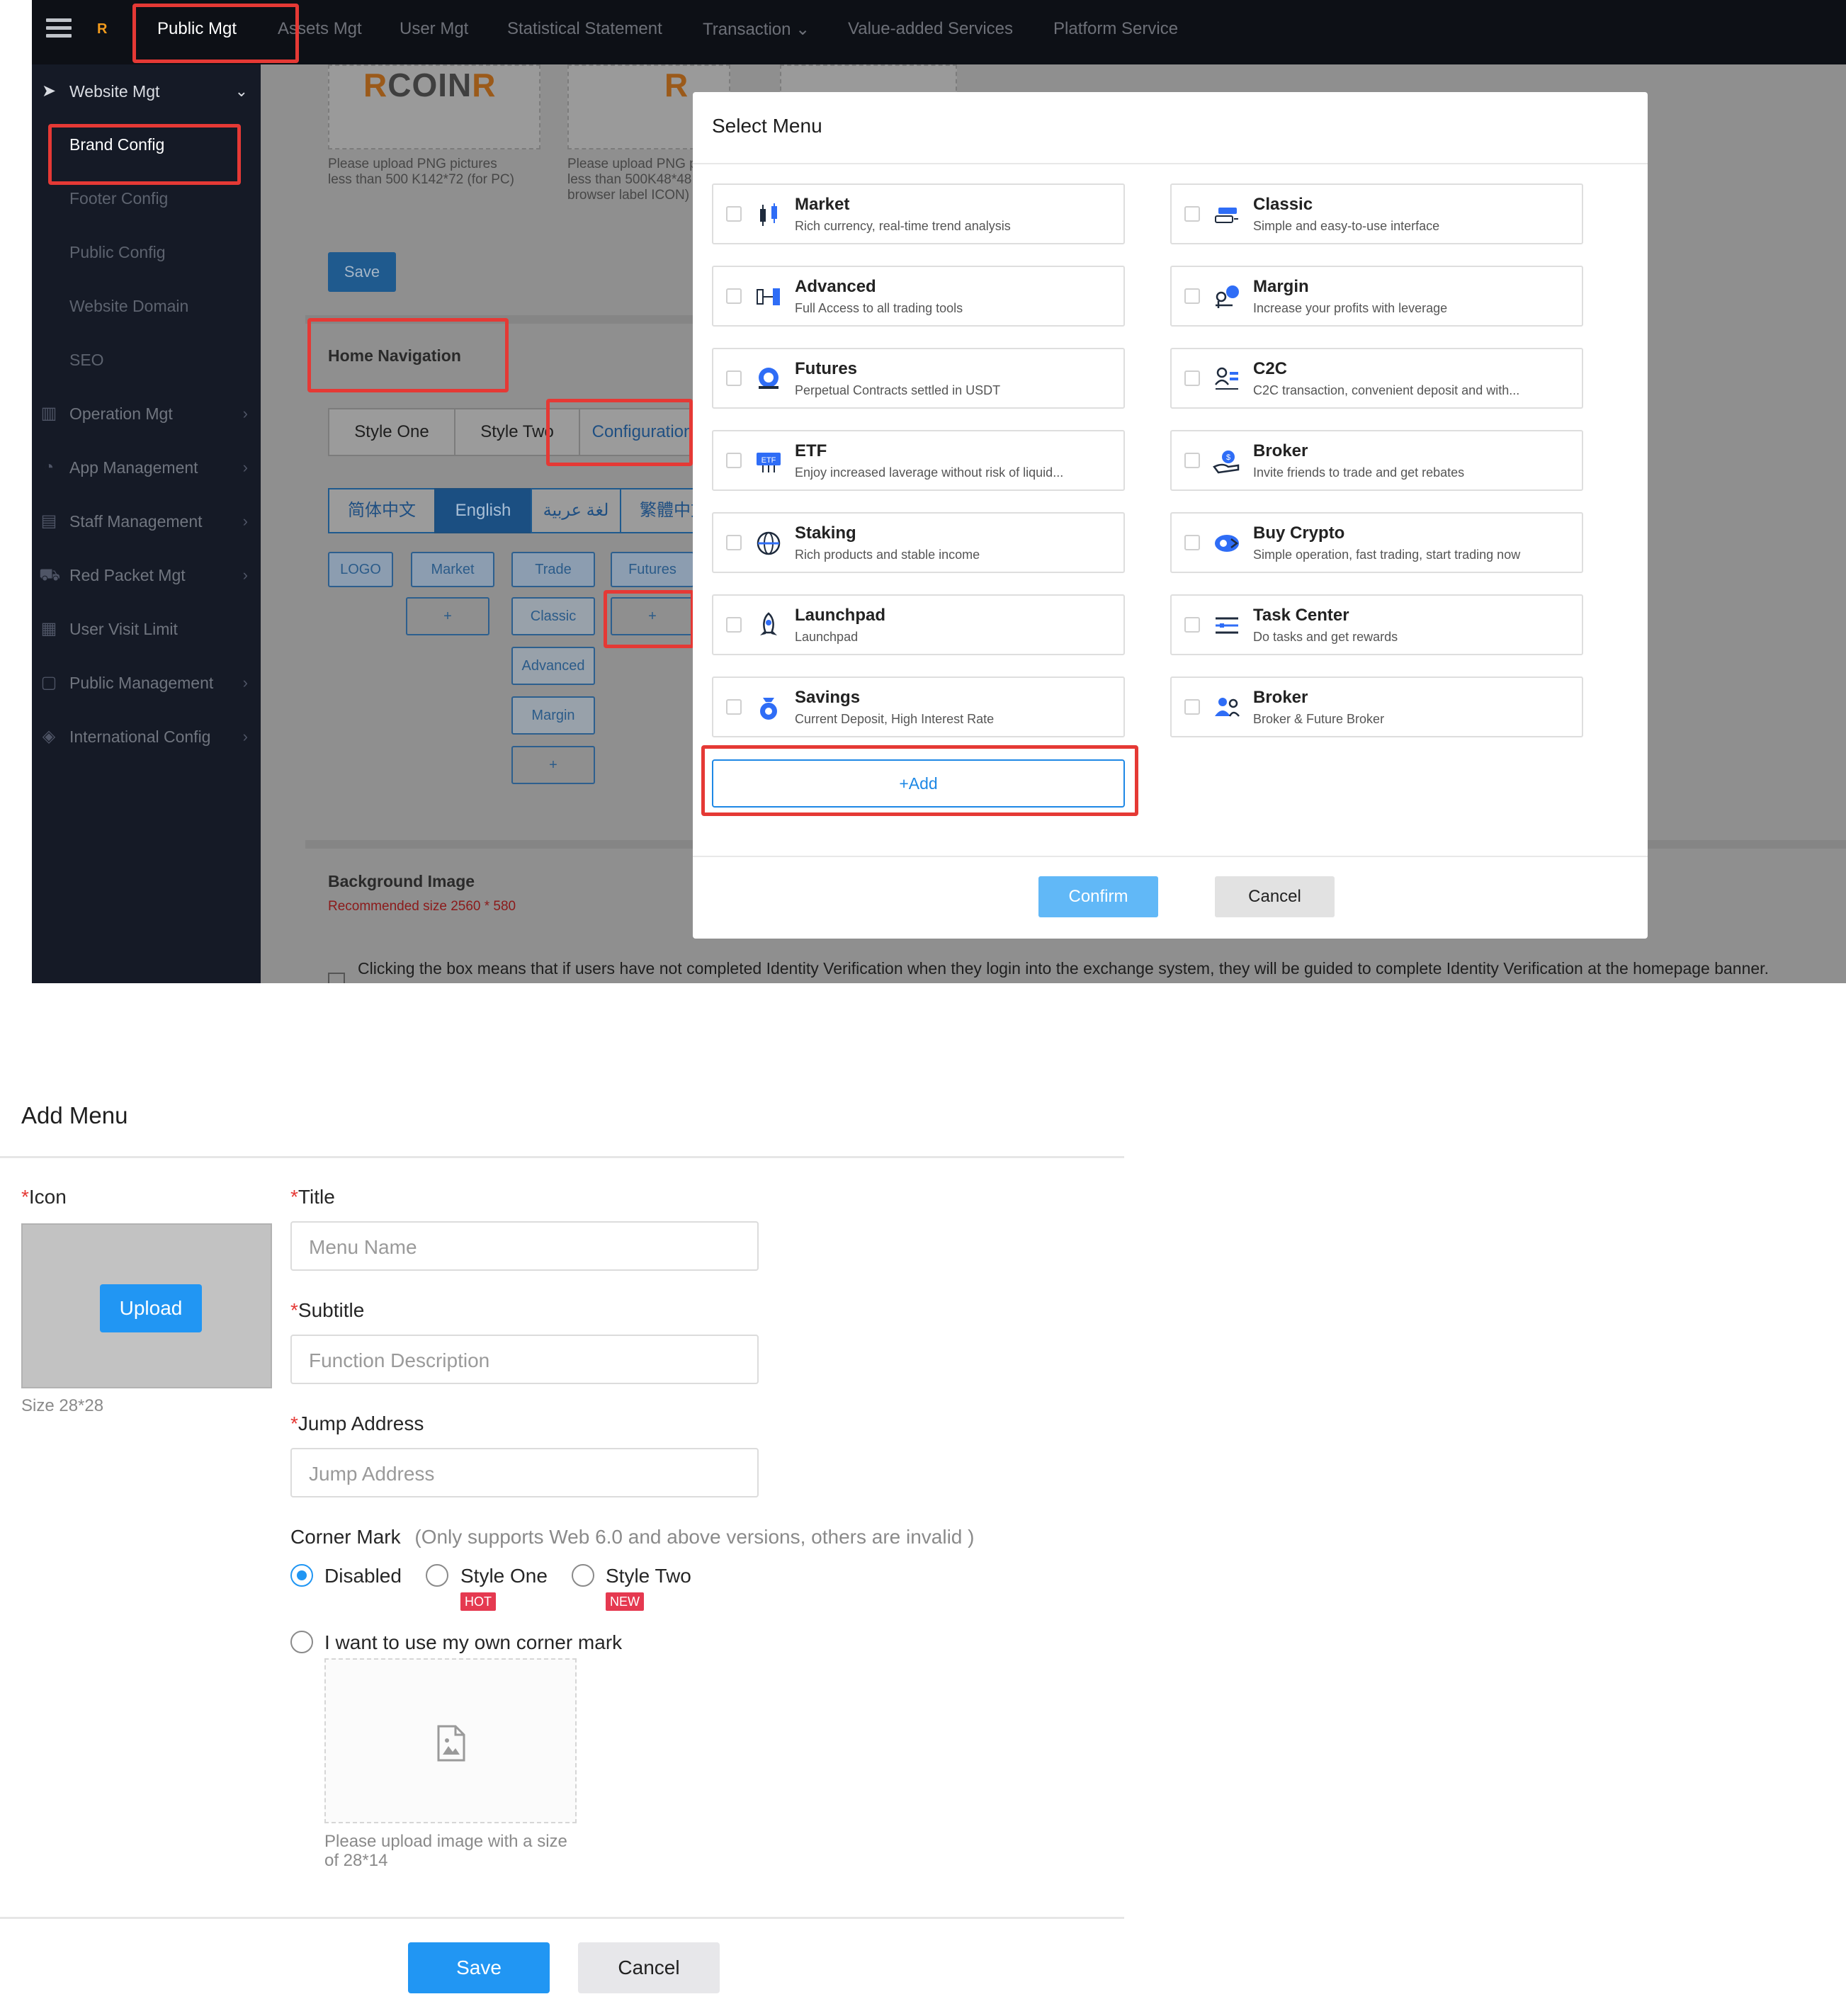 Image resolution: width=1846 pixels, height=2016 pixels. I want to click on sidebar-operation-mgt: ▥ Operation Mgt ›, so click(146, 414).